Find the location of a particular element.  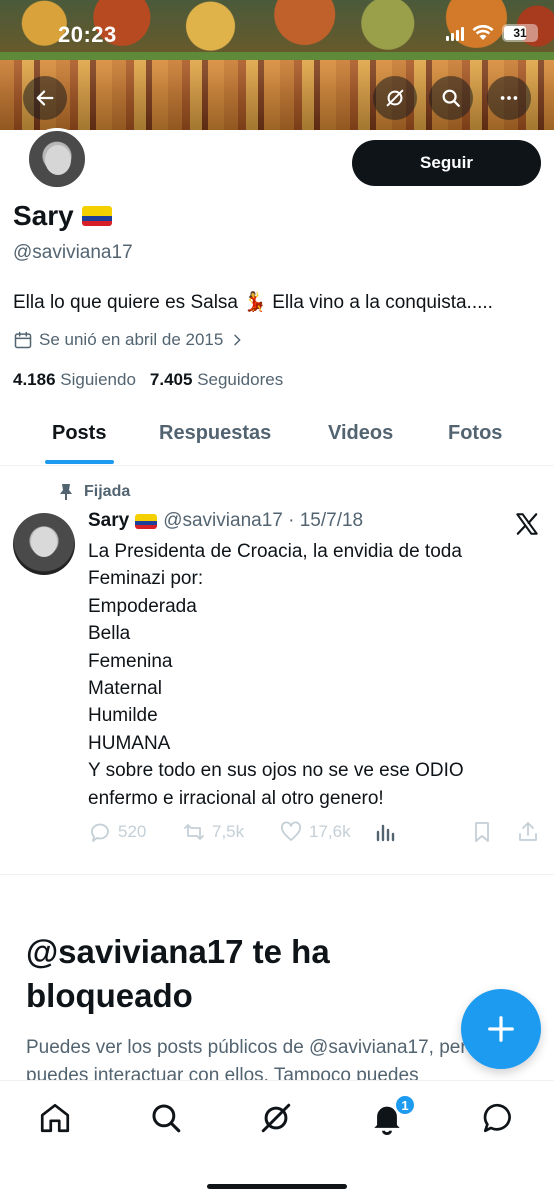

bio-text-start: Ella lo que quiere es Salsa is located at coordinates (125, 302).